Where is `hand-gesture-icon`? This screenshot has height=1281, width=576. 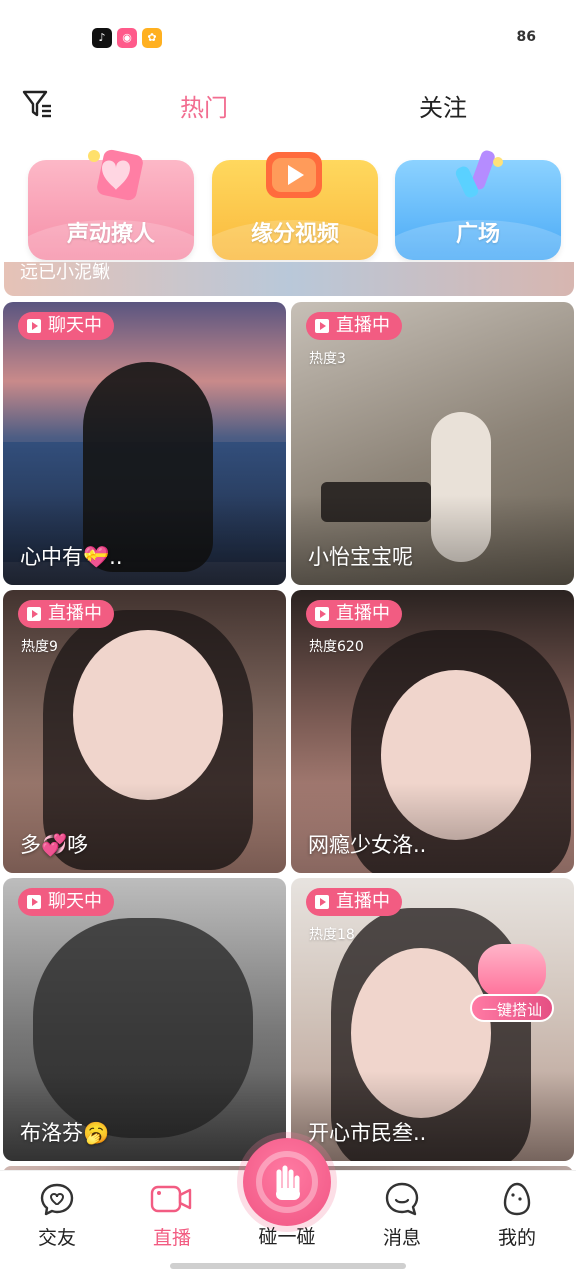 hand-gesture-icon is located at coordinates (287, 1182).